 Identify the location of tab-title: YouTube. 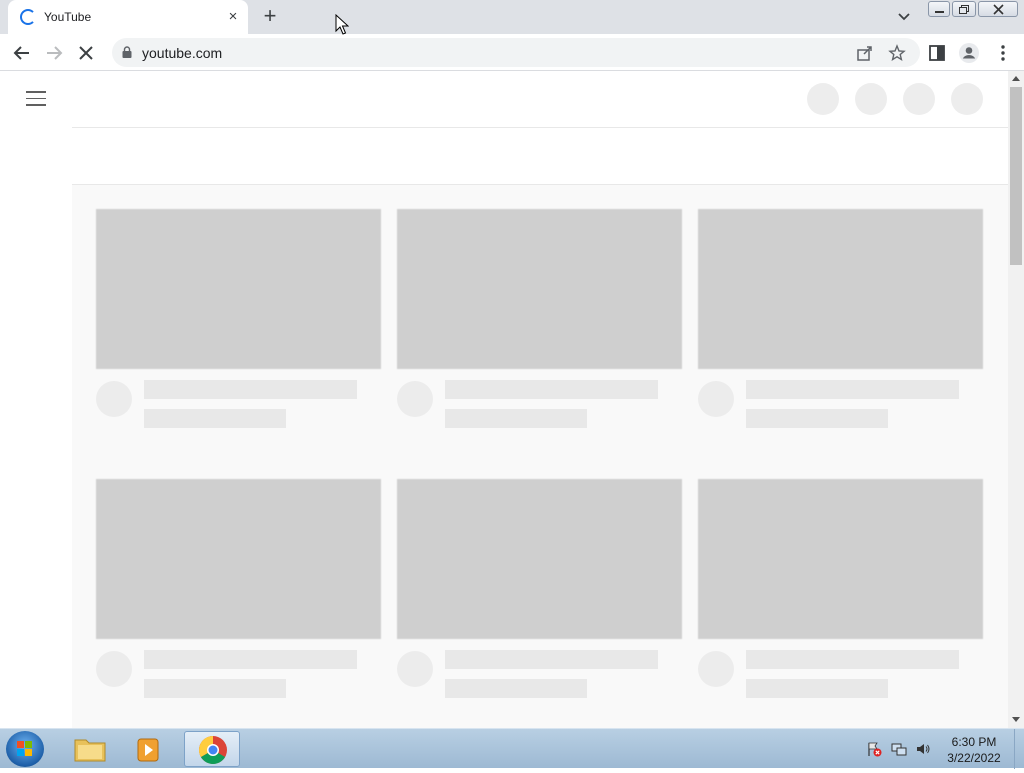
(68, 17).